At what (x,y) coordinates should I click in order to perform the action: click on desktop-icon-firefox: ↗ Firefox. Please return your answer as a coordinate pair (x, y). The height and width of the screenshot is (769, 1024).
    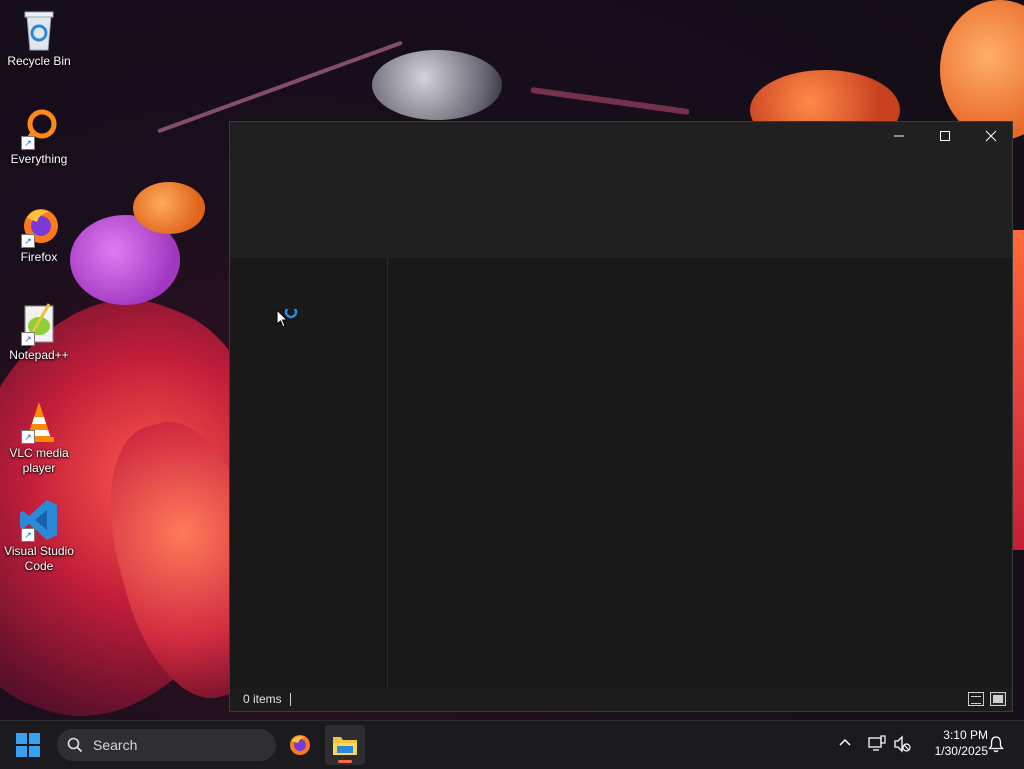
    Looking at the image, I should click on (39, 234).